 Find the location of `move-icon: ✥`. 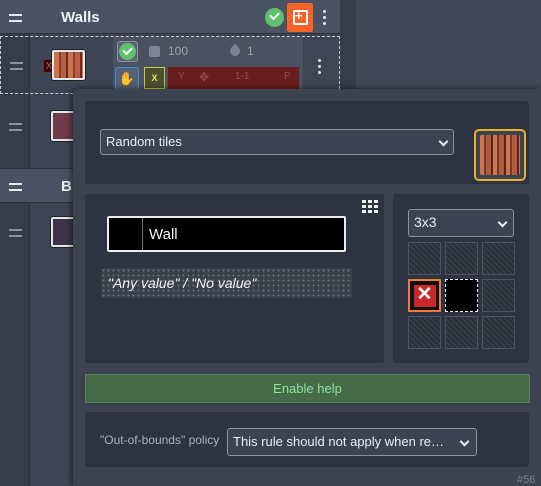

move-icon: ✥ is located at coordinates (204, 77).